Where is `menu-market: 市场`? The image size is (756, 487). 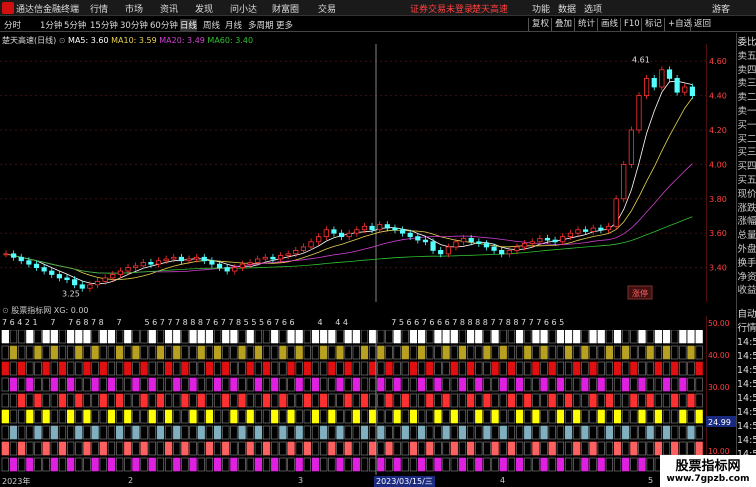 menu-market: 市场 is located at coordinates (134, 8).